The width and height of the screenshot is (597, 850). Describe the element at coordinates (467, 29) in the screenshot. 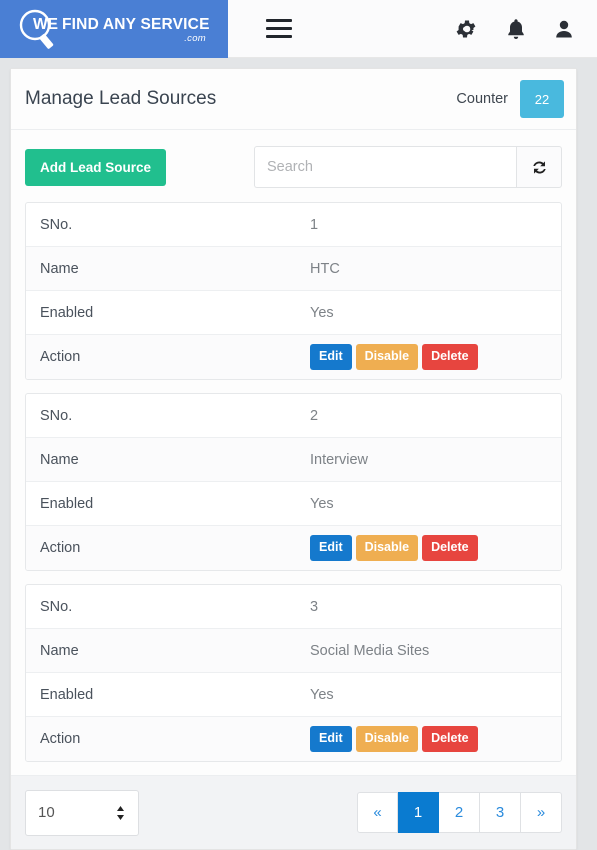

I see `gear-icon` at that location.